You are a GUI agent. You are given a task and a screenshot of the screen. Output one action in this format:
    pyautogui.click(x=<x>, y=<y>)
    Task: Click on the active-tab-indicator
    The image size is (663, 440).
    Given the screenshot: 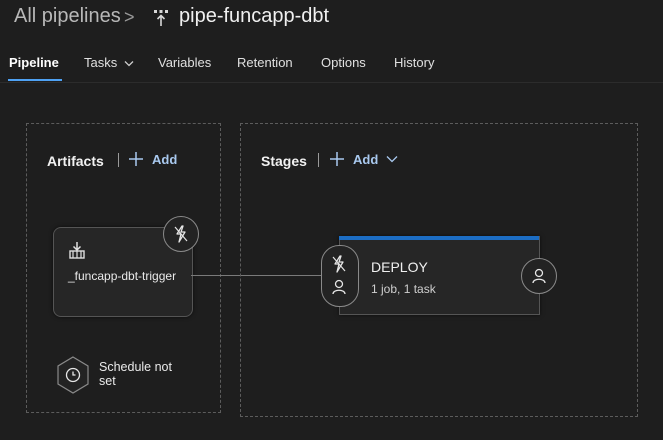 What is the action you would take?
    pyautogui.click(x=35, y=80)
    